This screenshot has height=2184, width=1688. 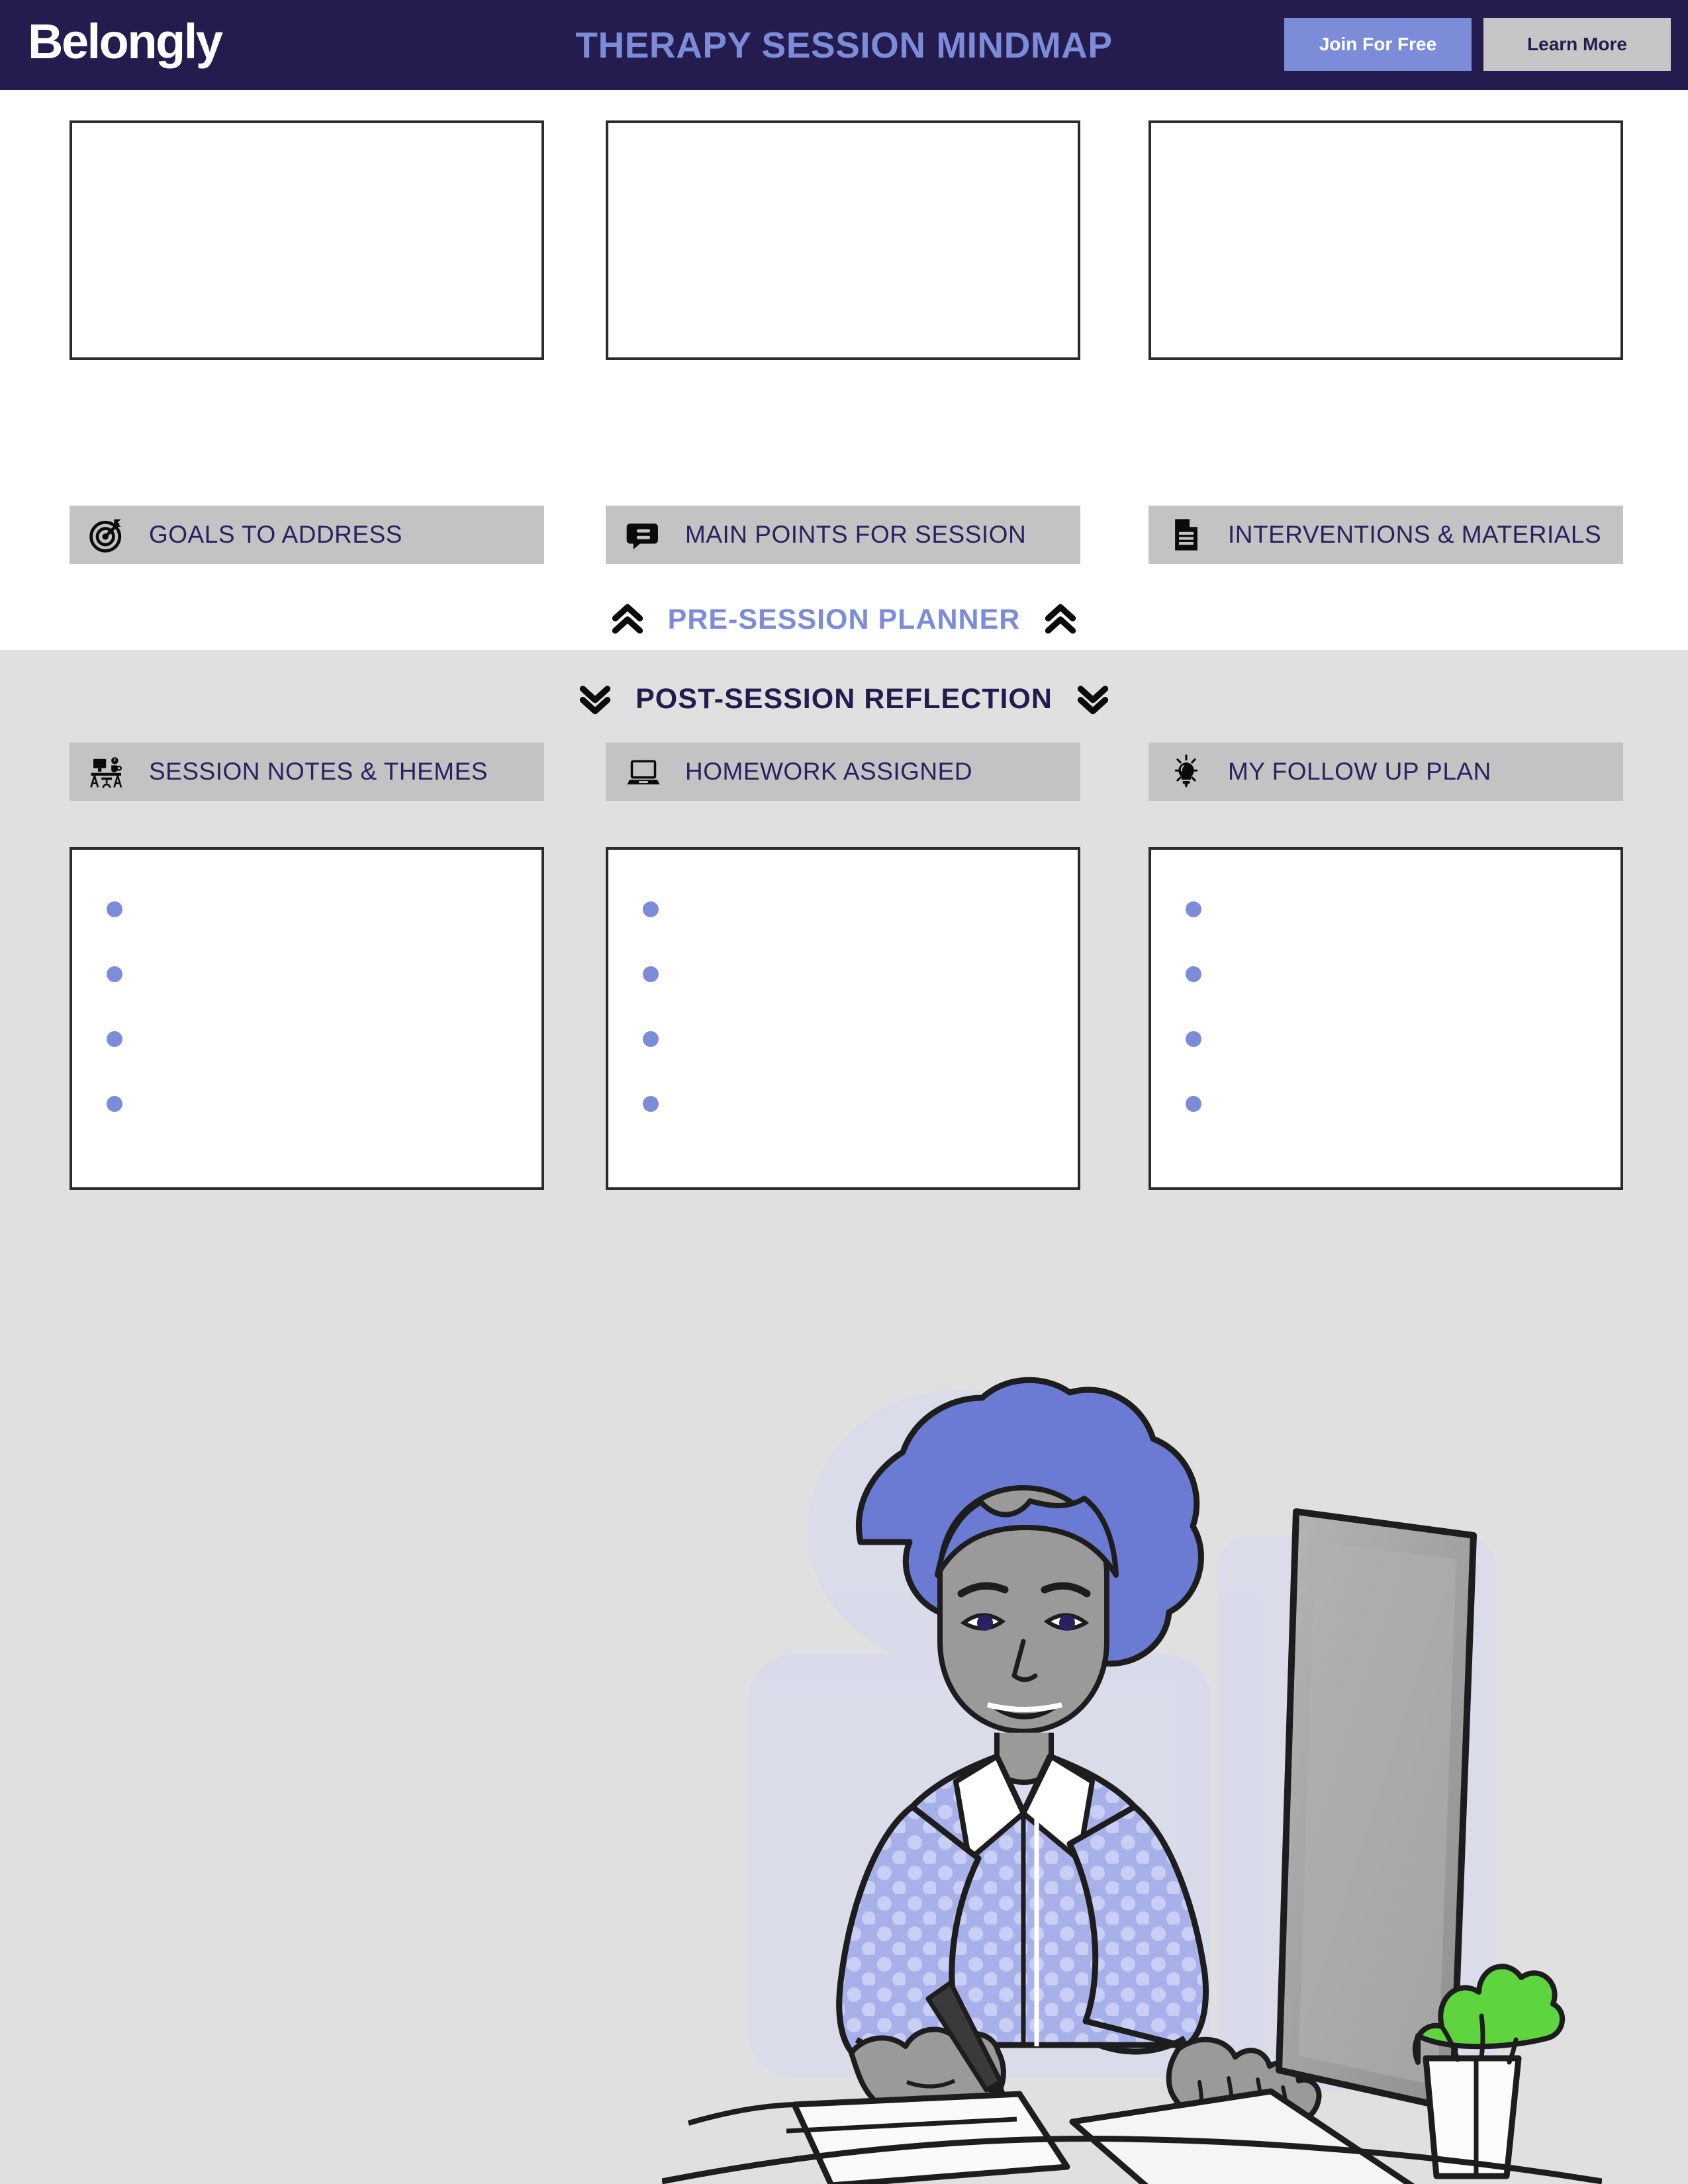 I want to click on pre-session-divider: PRE-SESSION PLANNER, so click(x=844, y=619).